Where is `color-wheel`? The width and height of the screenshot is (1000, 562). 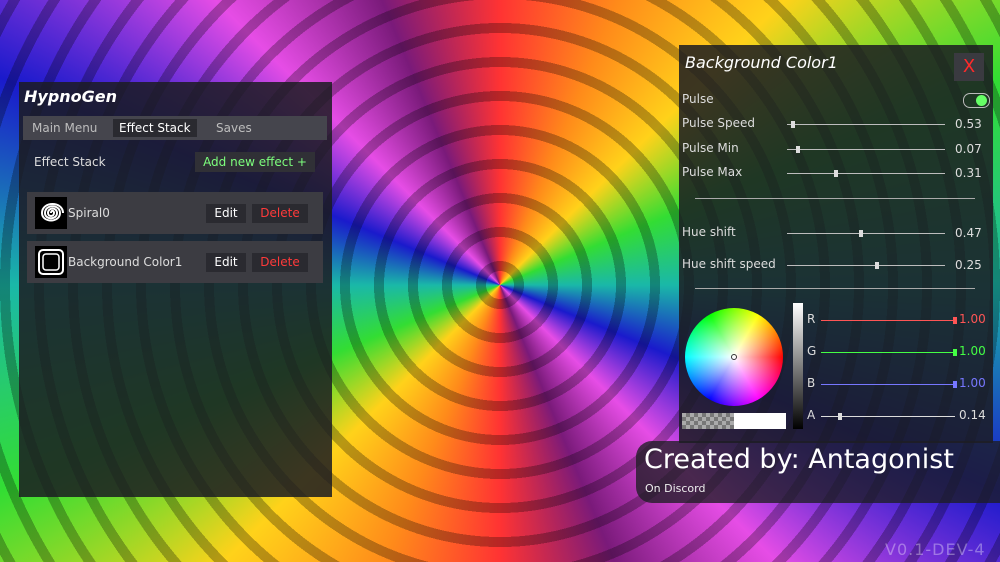 color-wheel is located at coordinates (734, 357).